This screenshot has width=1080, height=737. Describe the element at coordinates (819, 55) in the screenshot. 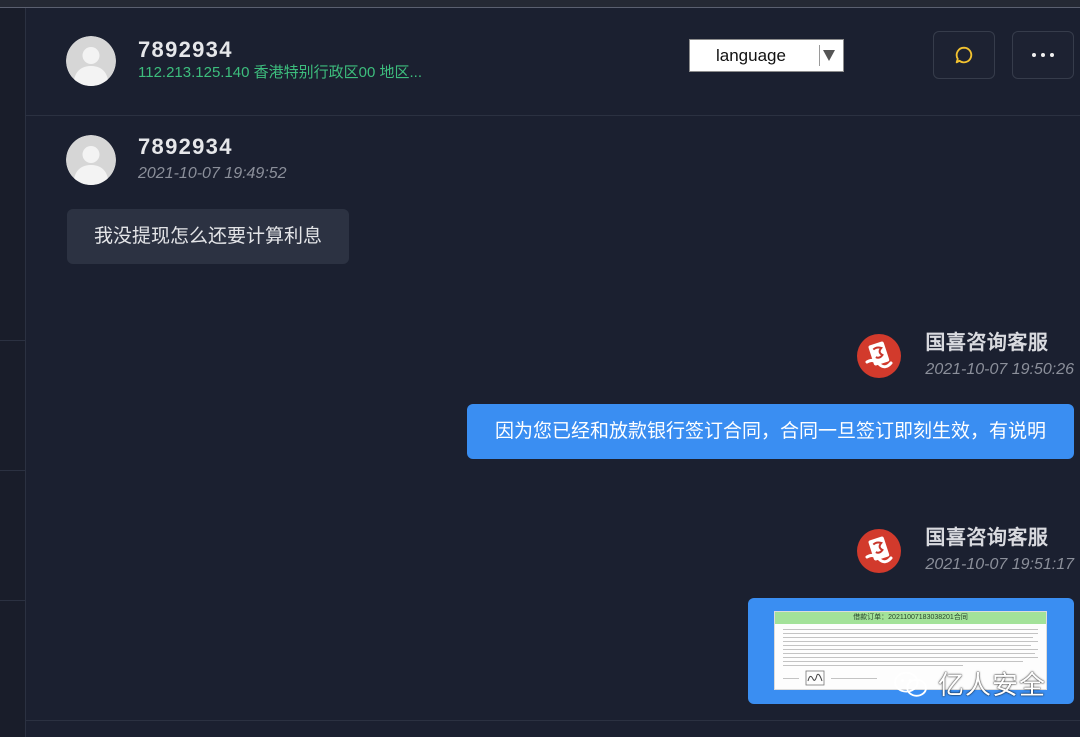

I see `select-divider` at that location.